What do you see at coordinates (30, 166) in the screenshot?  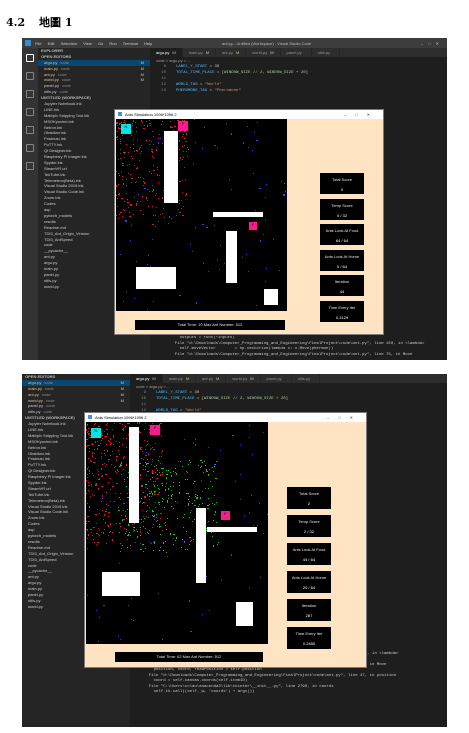 I see `account-icon` at bounding box center [30, 166].